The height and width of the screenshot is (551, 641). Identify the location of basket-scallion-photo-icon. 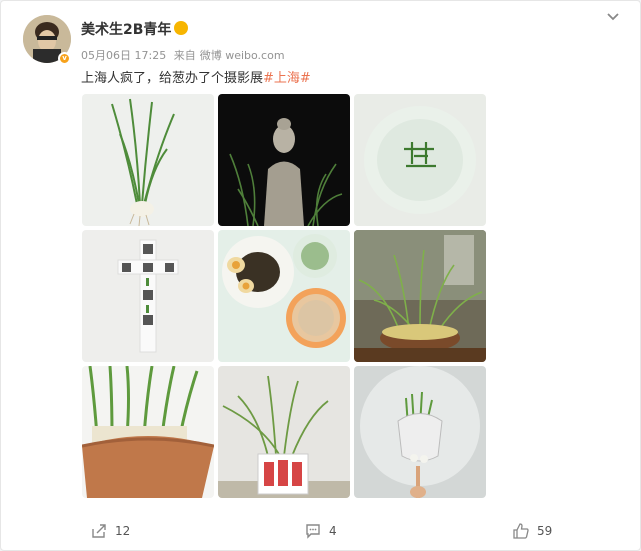
(420, 296).